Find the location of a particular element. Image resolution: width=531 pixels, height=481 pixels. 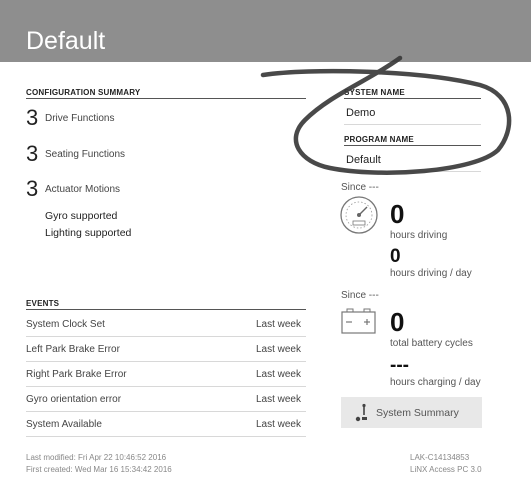

seating-functions-count: 3 is located at coordinates (32, 153).